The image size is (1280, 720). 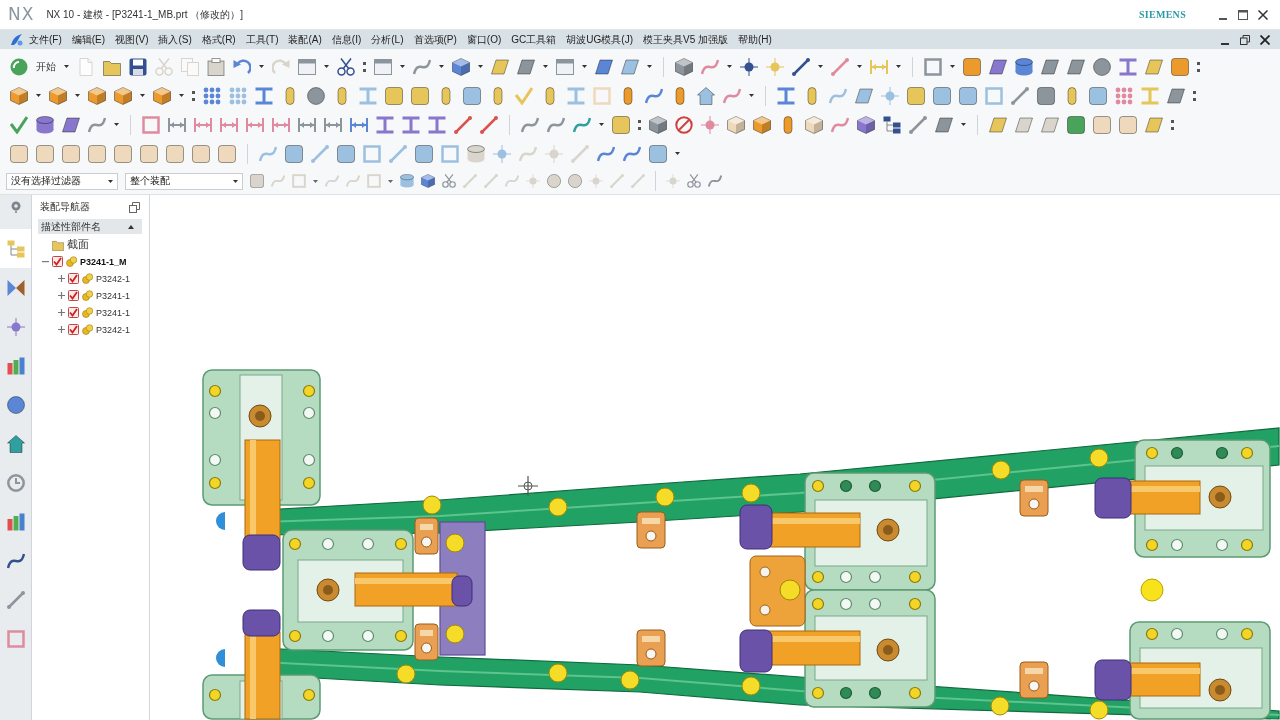 I want to click on house-icon, so click(x=706, y=95).